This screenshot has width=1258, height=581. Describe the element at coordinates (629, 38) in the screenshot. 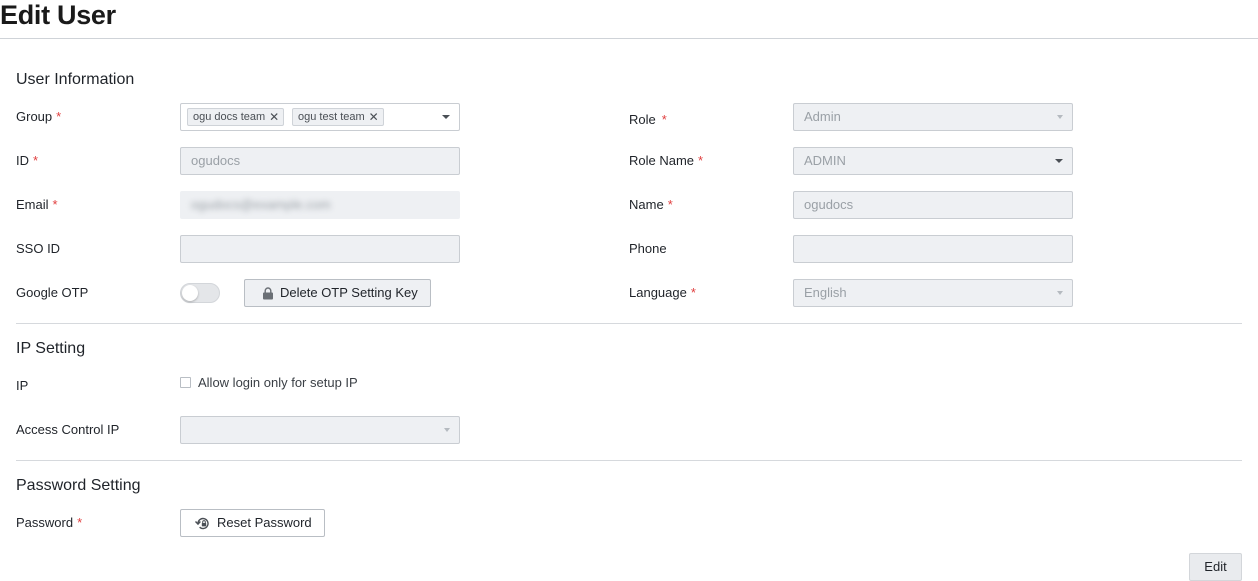

I see `title-divider` at that location.